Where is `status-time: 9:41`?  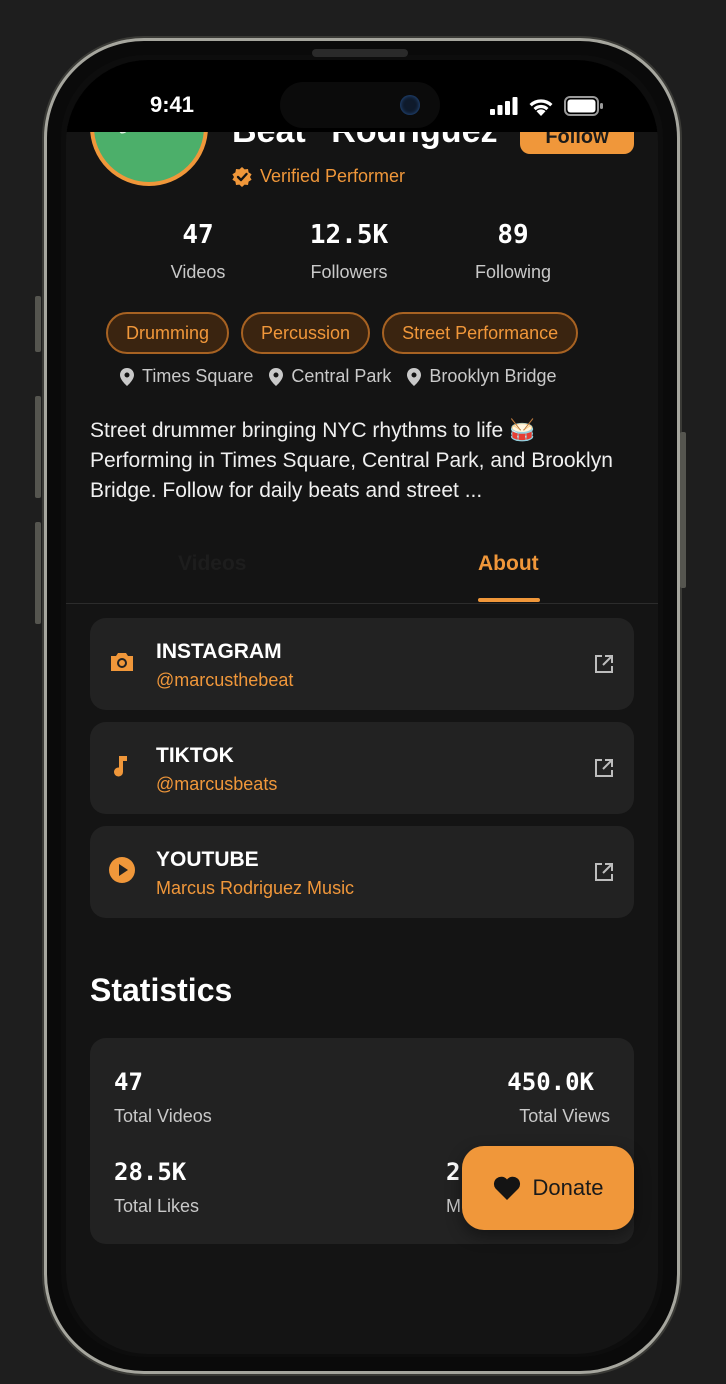 status-time: 9:41 is located at coordinates (172, 104).